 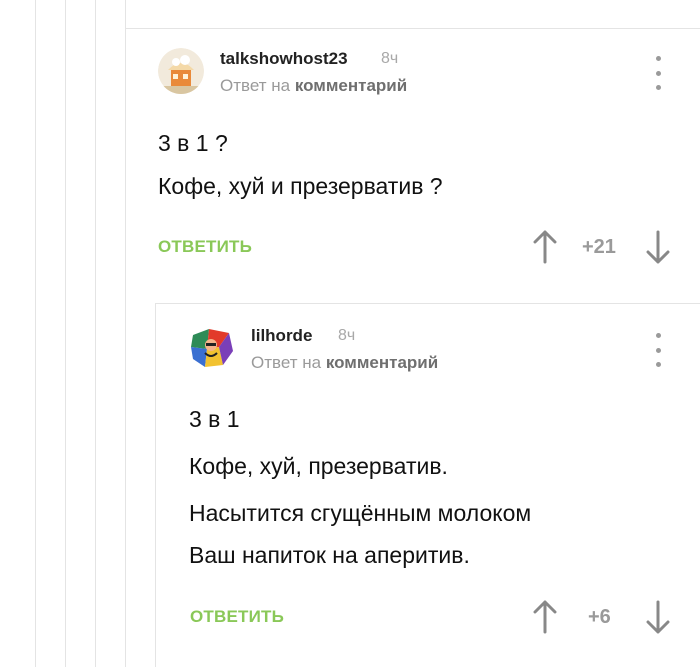 I want to click on comment-text-line: 3 в 1, so click(x=214, y=419).